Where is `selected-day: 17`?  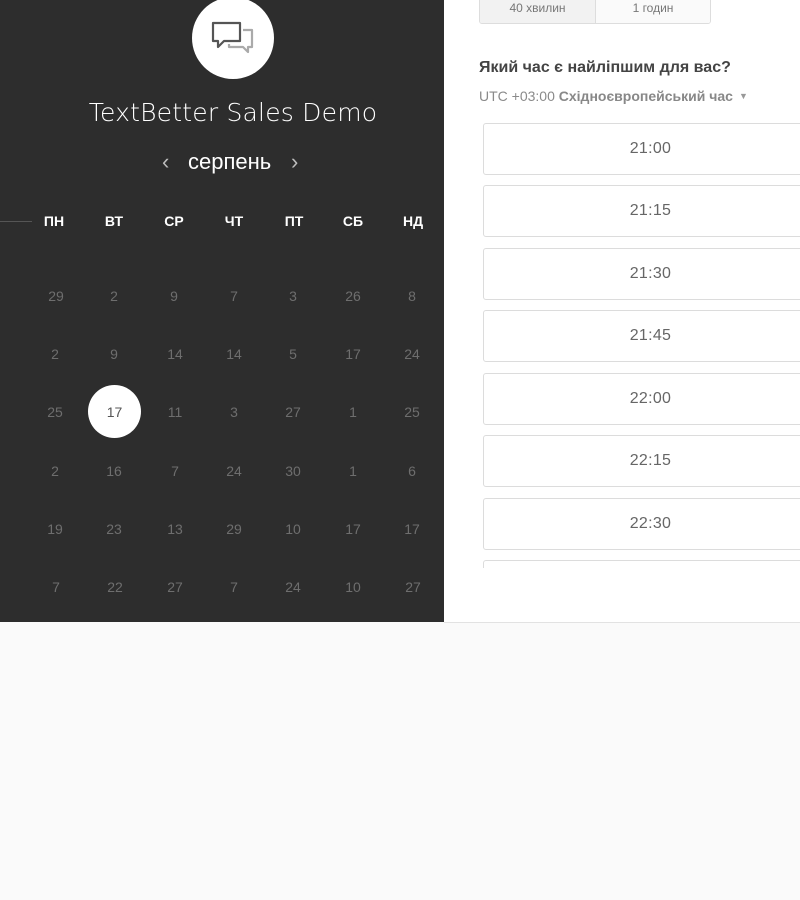
selected-day: 17 is located at coordinates (114, 411).